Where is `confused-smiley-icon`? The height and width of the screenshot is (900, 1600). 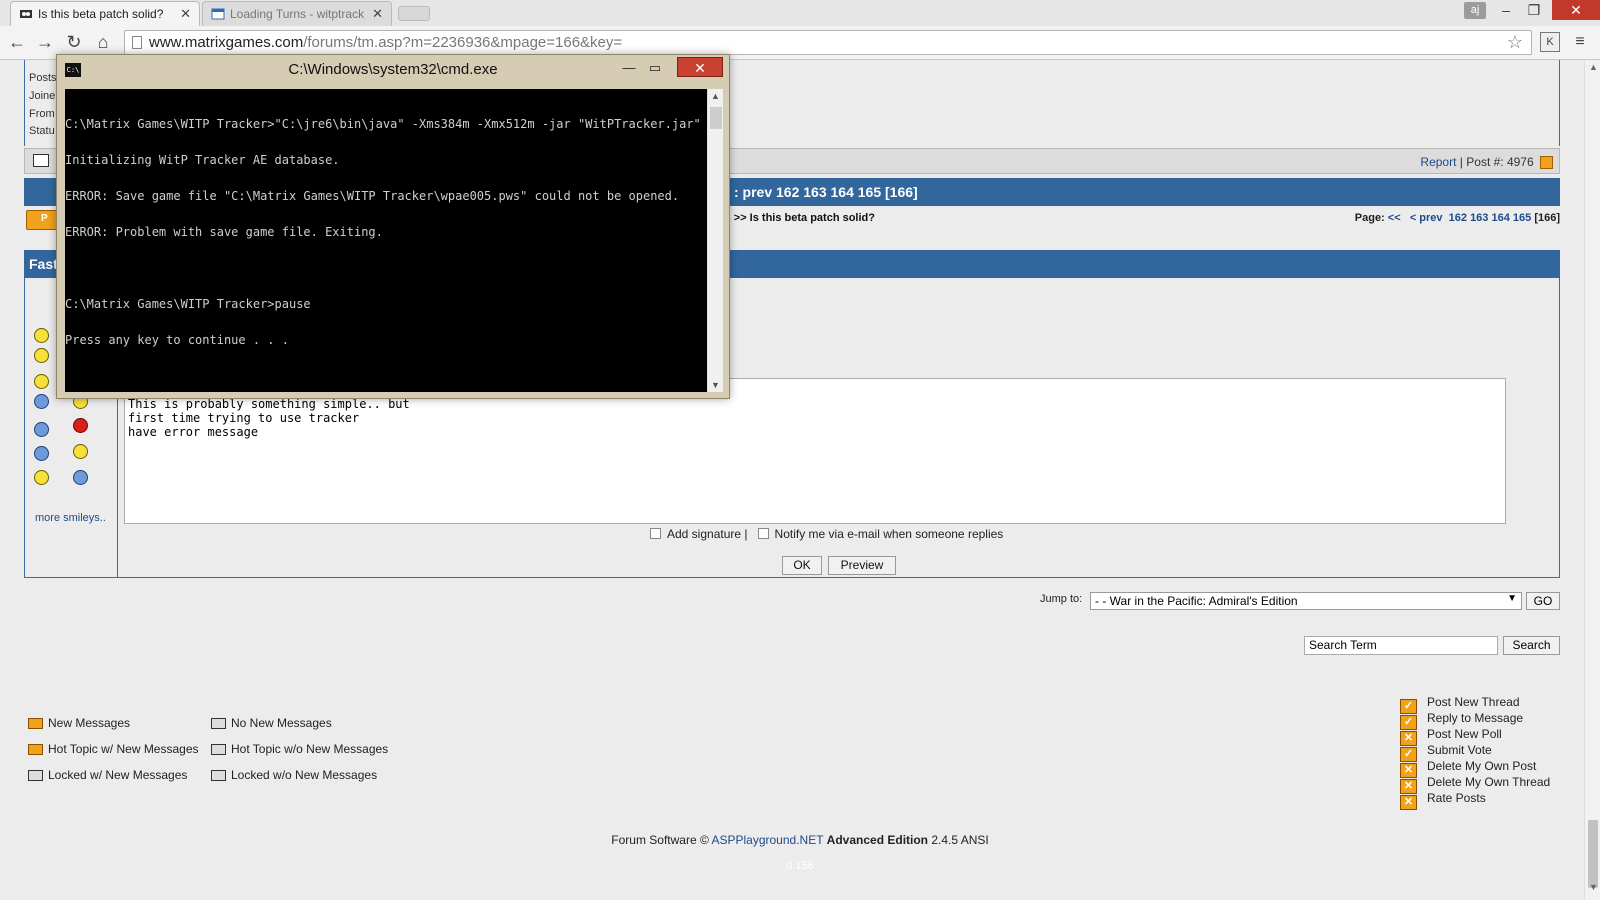
confused-smiley-icon is located at coordinates (41, 381).